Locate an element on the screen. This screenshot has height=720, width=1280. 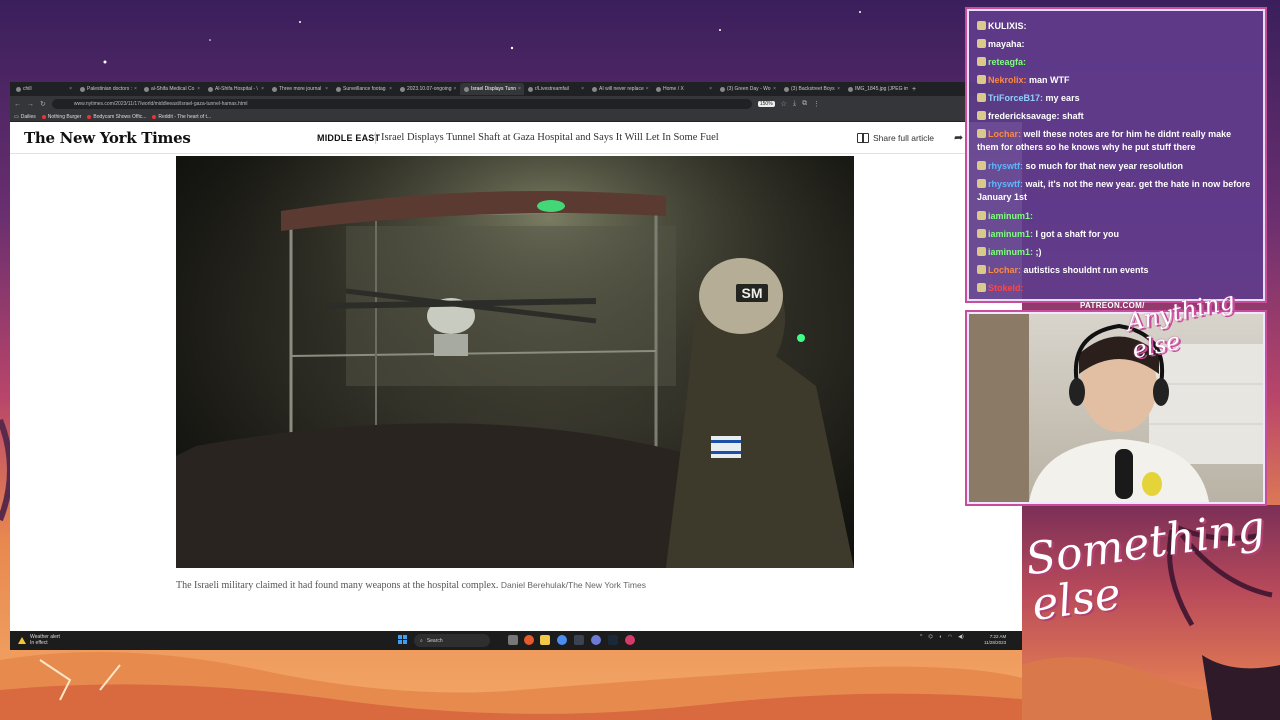
nyt-logo: The New York Times is located at coordinates (107, 138).